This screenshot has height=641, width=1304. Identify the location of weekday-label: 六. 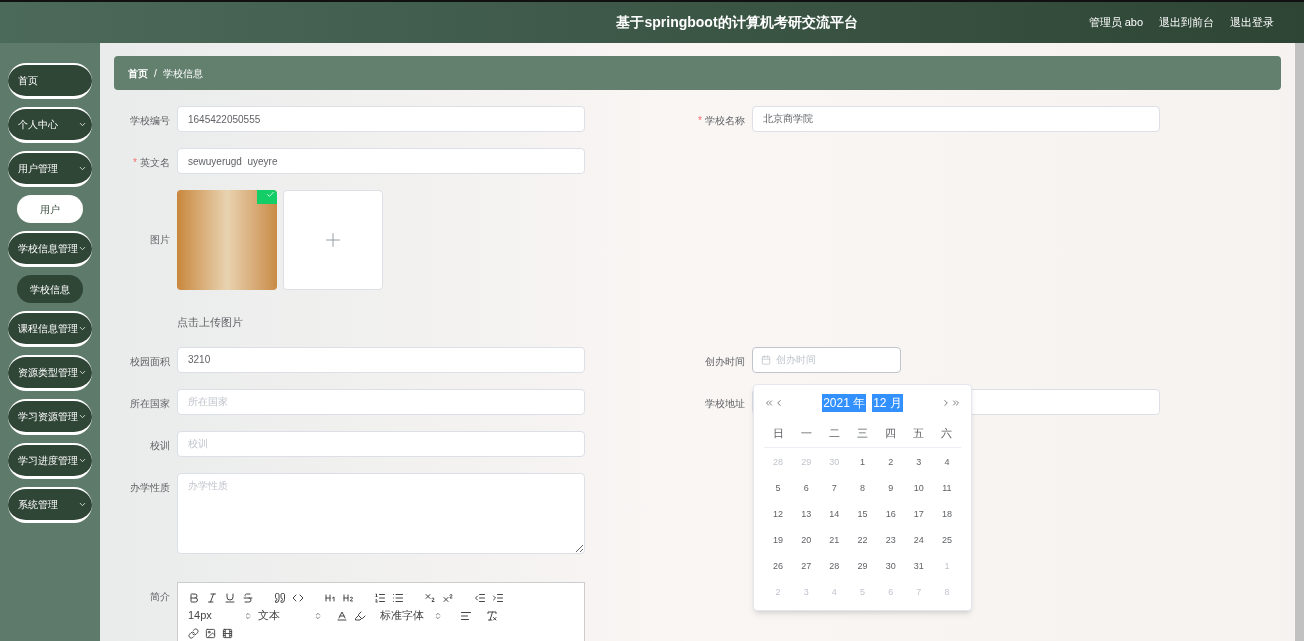
(947, 433).